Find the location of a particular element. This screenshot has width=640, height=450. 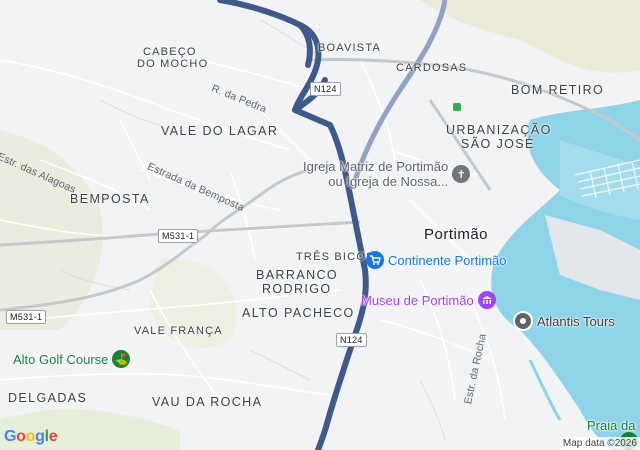

area-label-delgadas: DELGADAS is located at coordinates (48, 398).